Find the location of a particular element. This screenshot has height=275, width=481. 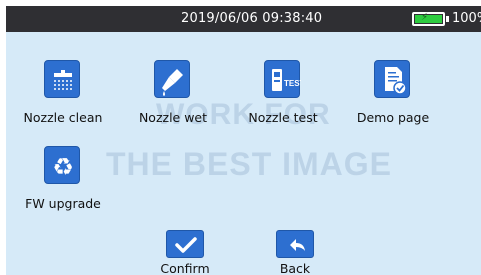

back-arrow-icon is located at coordinates (297, 245).